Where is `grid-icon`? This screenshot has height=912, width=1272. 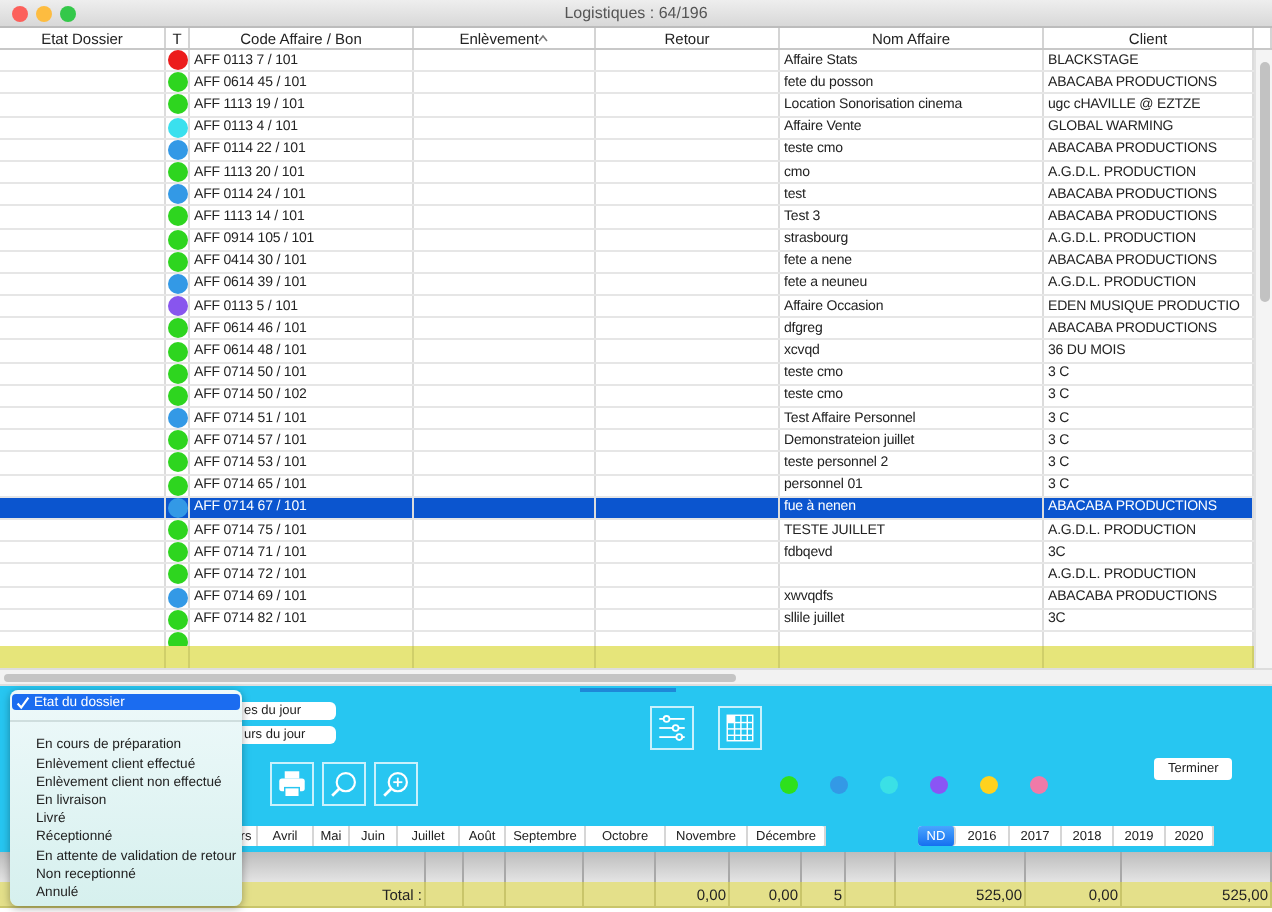 grid-icon is located at coordinates (740, 728).